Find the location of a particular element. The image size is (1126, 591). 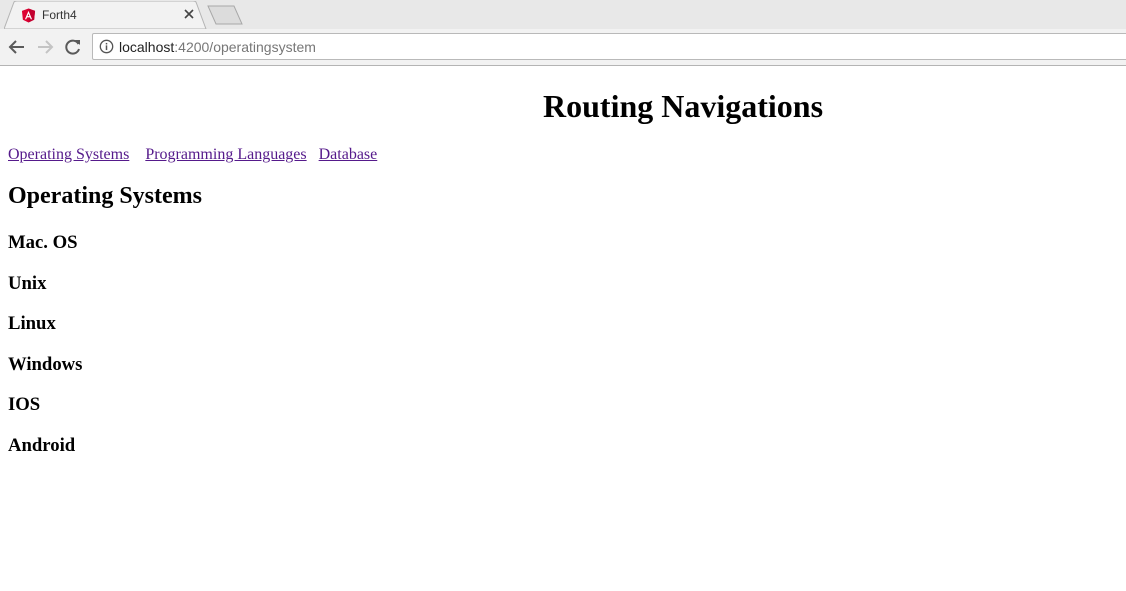

tab-title: Forth4 is located at coordinates (59, 15).